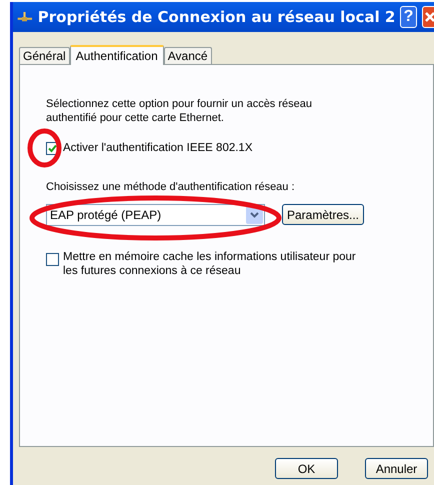 The image size is (434, 485). Describe the element at coordinates (157, 148) in the screenshot. I see `checkbox-label: Activer l'authentification IEEE 802.1X` at that location.